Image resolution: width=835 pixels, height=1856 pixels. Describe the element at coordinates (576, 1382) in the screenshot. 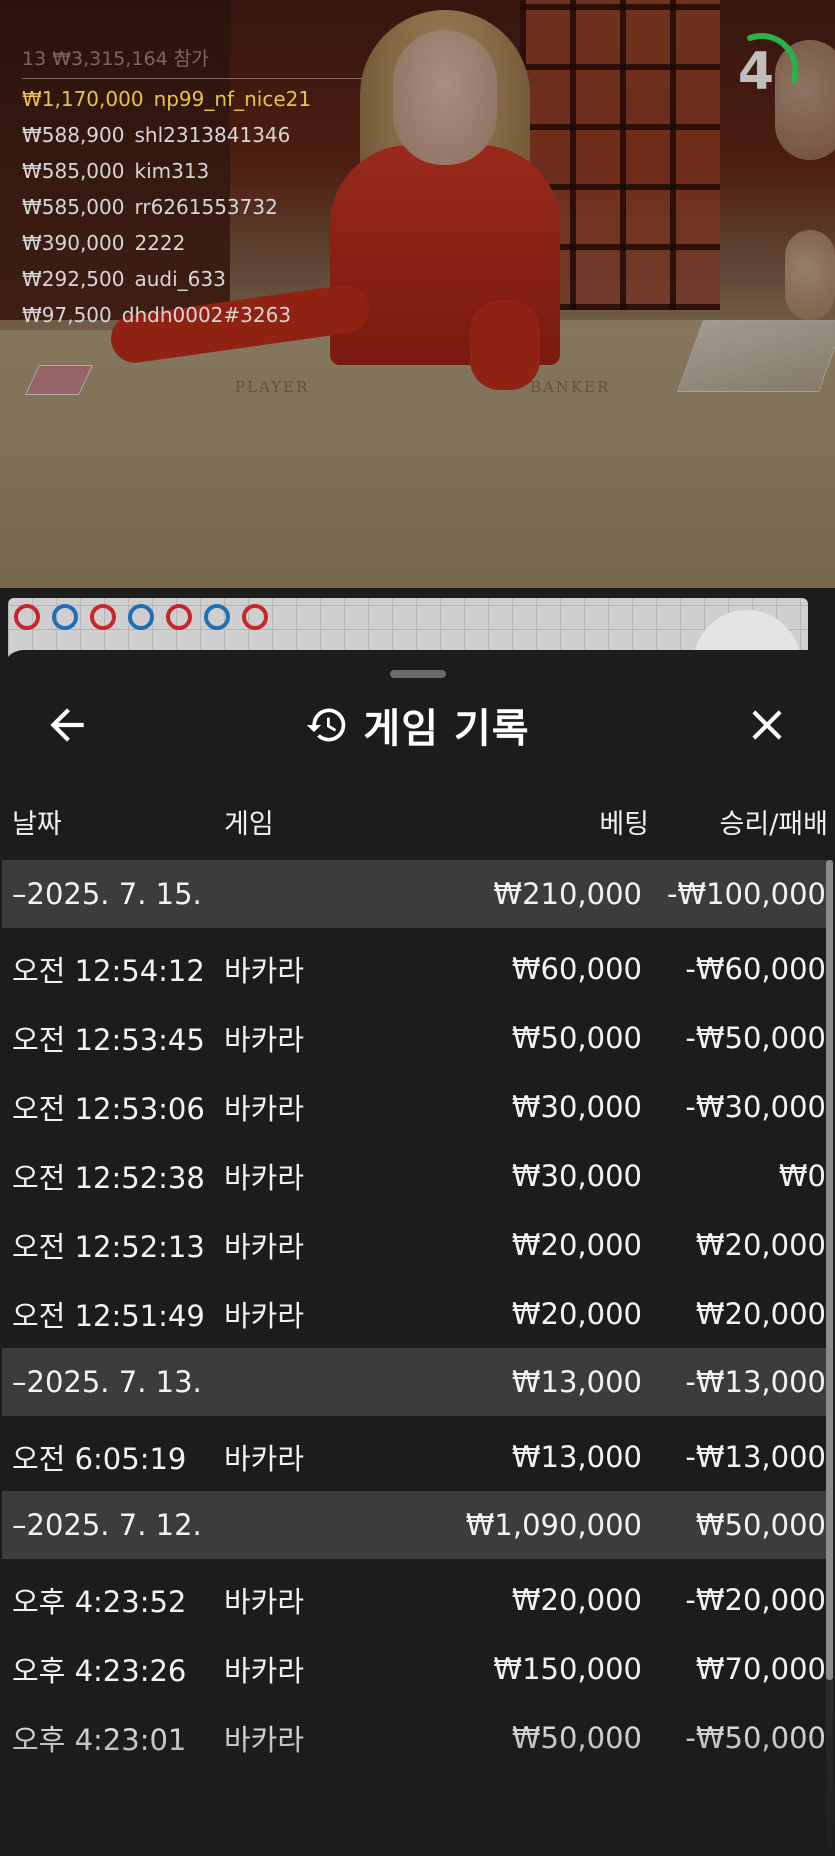

I see `group-bet-total: ₩13,000` at that location.